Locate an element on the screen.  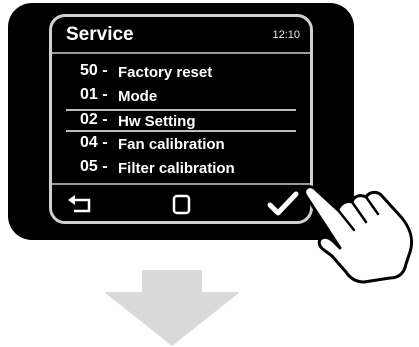
down-arrow-icon is located at coordinates (172, 308).